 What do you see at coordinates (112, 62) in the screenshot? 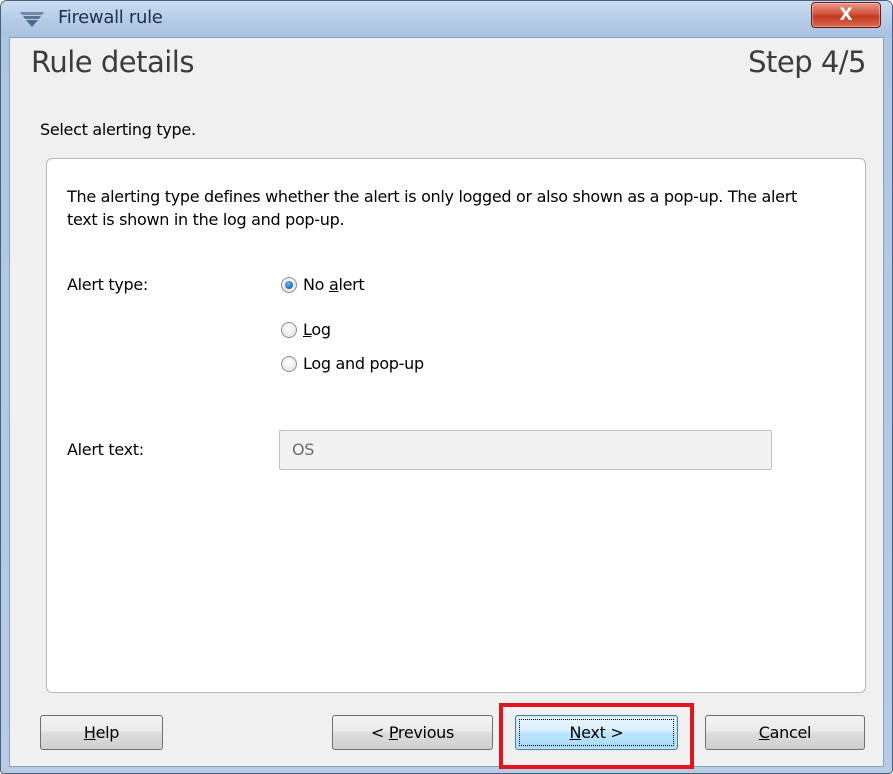
I see `page-heading: Rule details` at bounding box center [112, 62].